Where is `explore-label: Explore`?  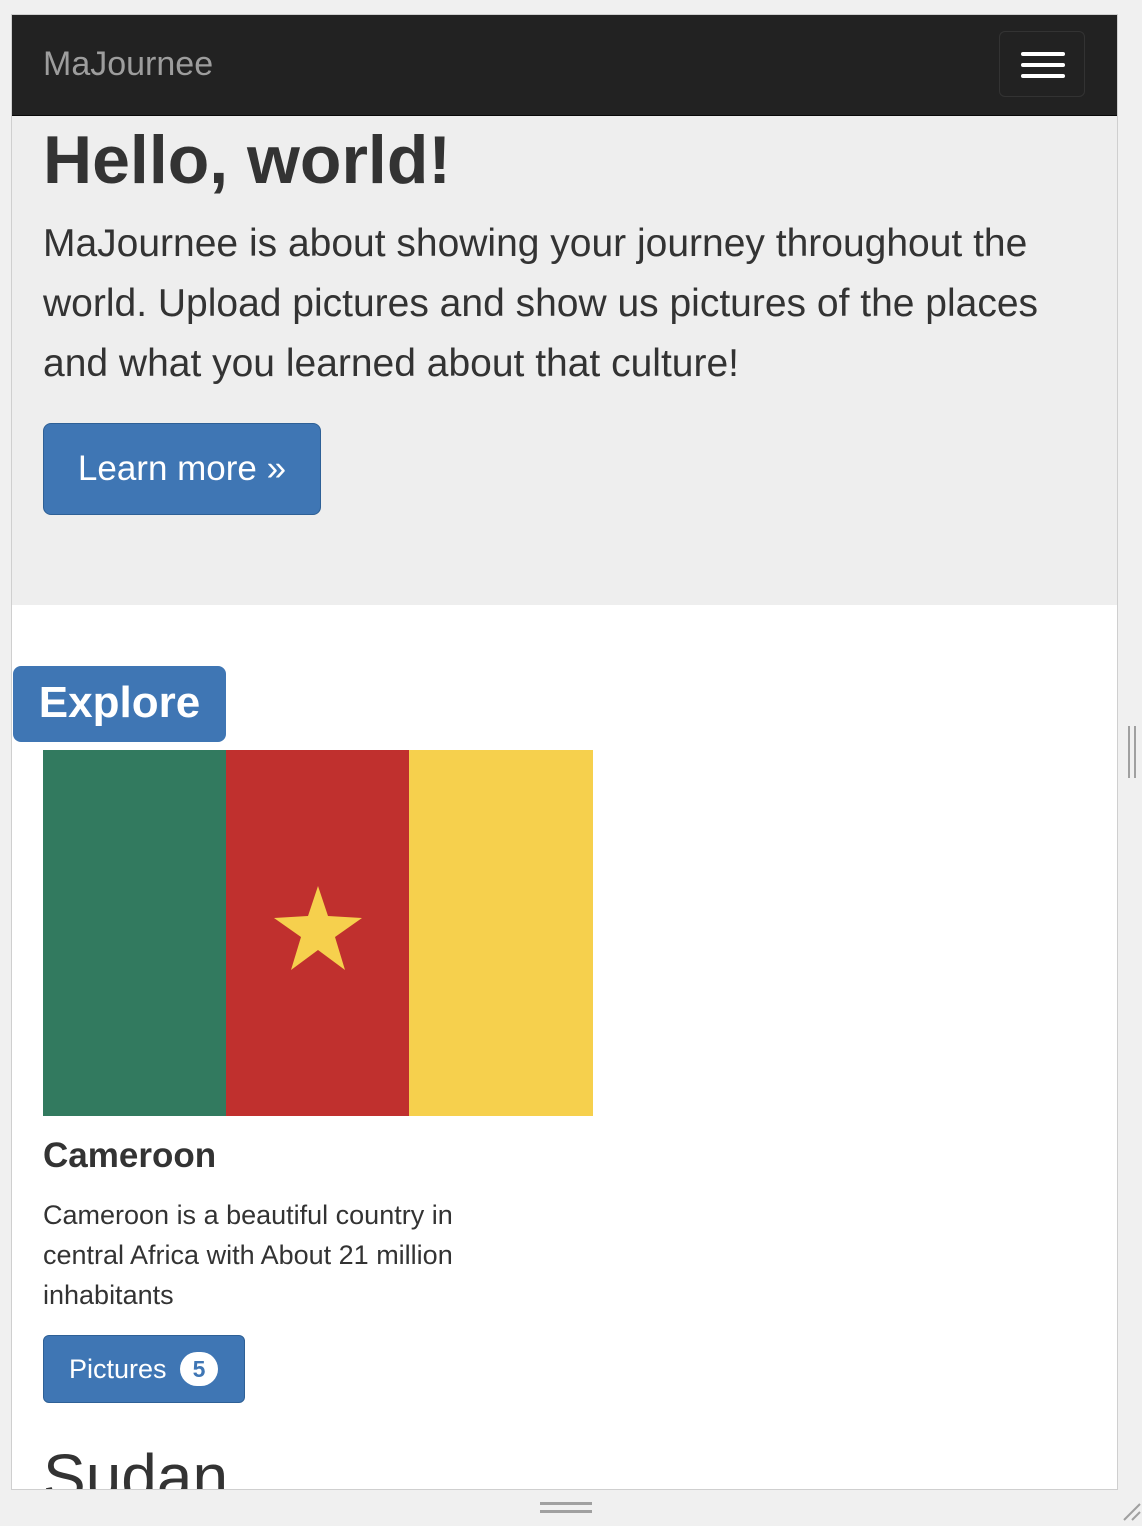
explore-label: Explore is located at coordinates (119, 704).